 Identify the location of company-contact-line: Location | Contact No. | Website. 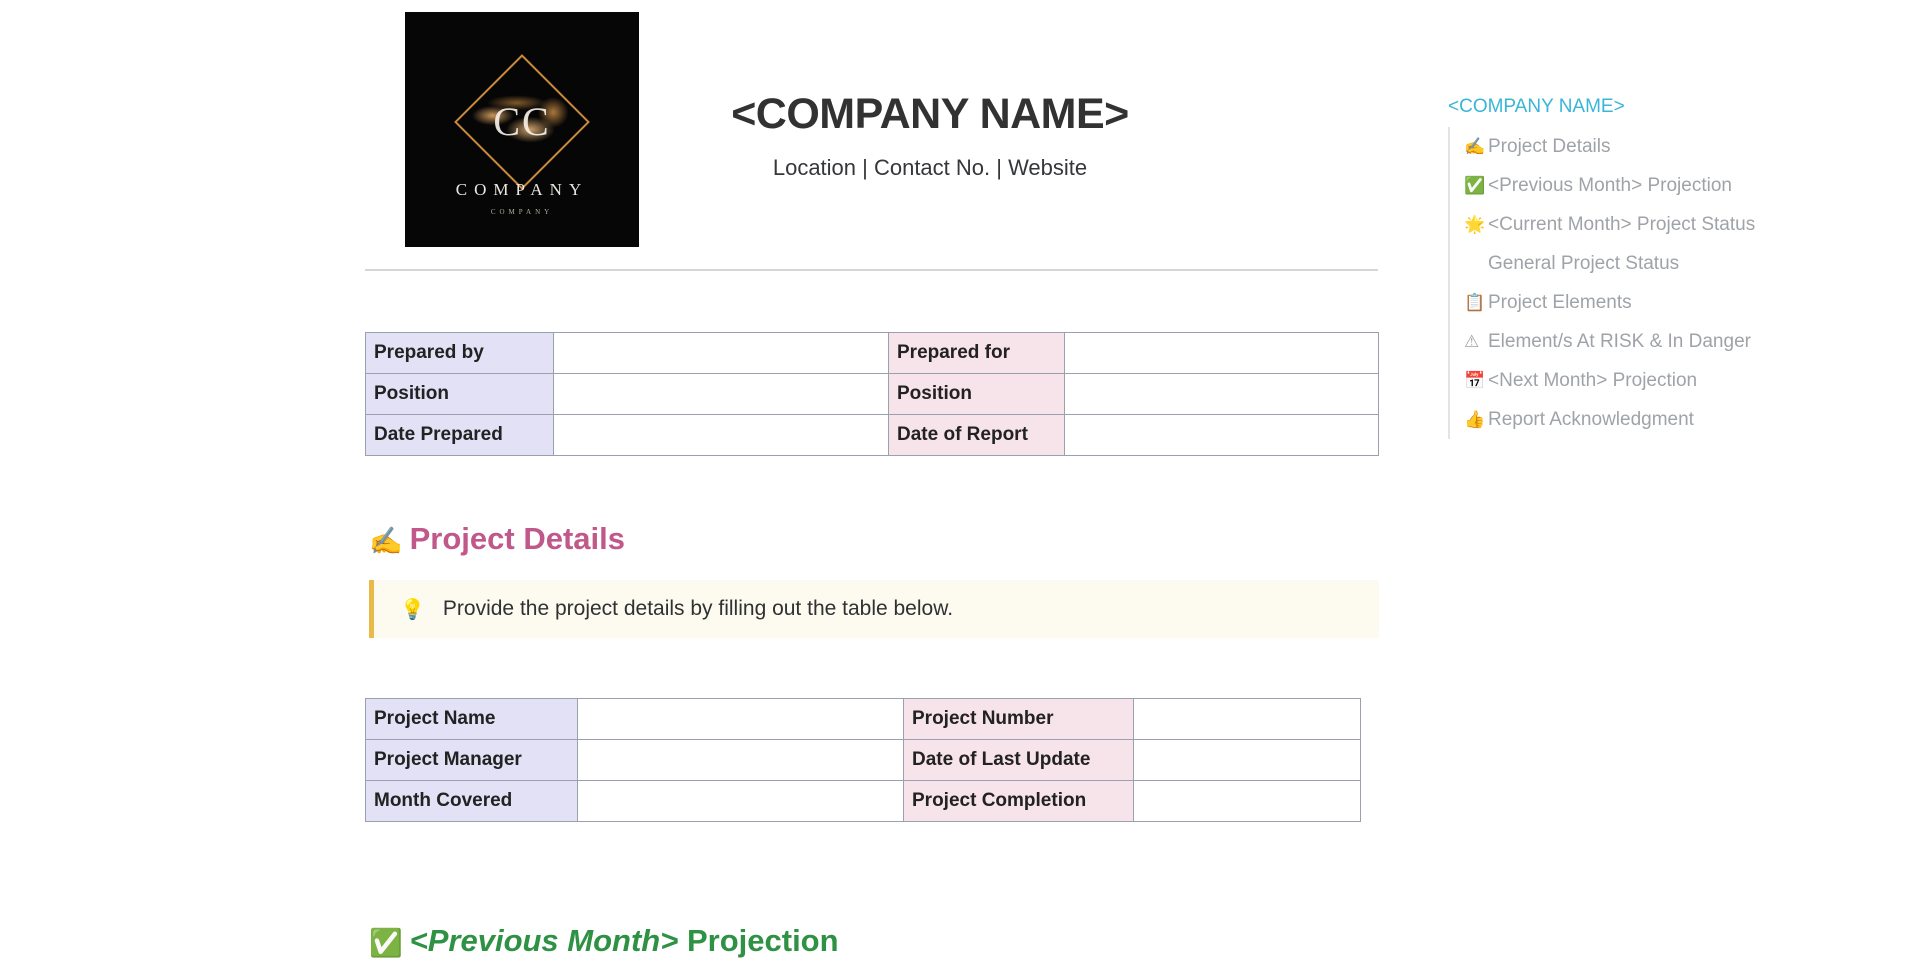
(930, 167).